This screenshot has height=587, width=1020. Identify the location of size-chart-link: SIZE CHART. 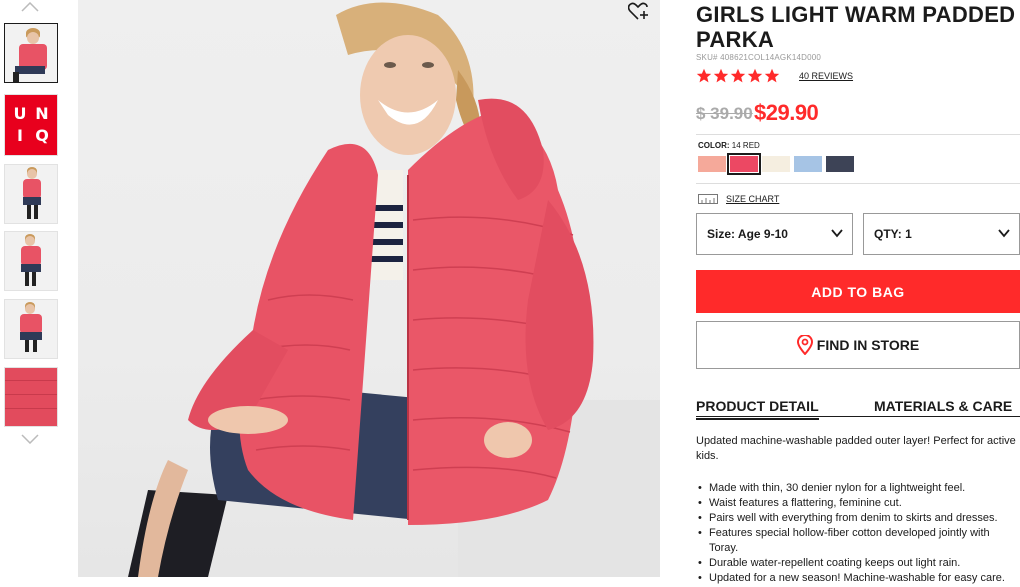
(738, 199).